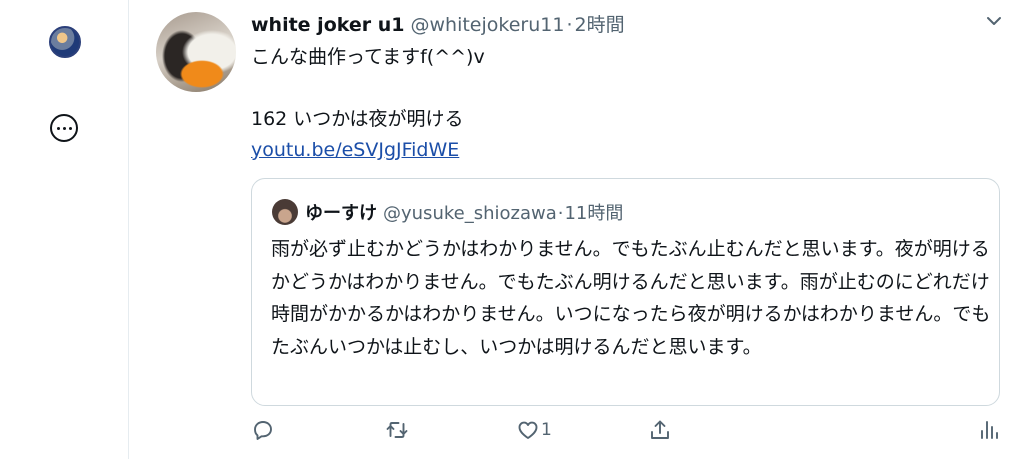 The width and height of the screenshot is (1024, 459). I want to click on analytics-button, so click(989, 430).